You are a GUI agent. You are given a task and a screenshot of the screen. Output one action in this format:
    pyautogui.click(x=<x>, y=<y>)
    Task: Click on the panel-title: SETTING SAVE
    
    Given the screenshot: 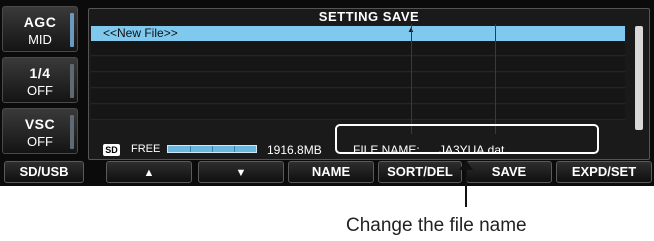 What is the action you would take?
    pyautogui.click(x=369, y=16)
    